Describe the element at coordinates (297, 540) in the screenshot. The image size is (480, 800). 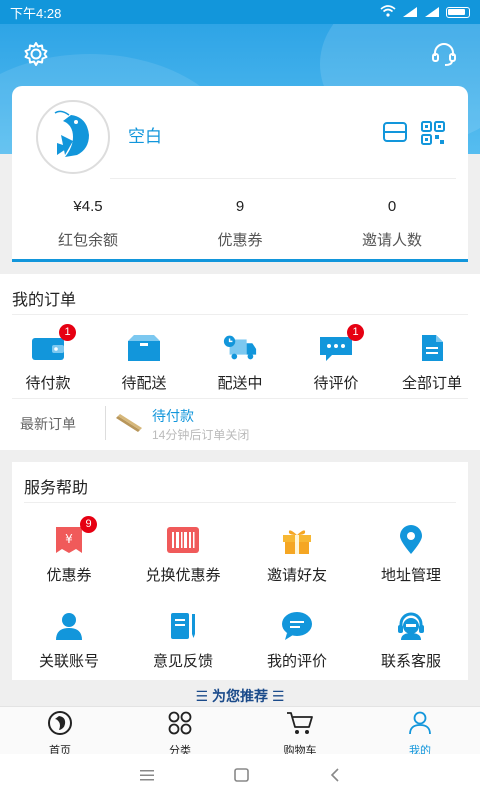
I see `gift-icon` at that location.